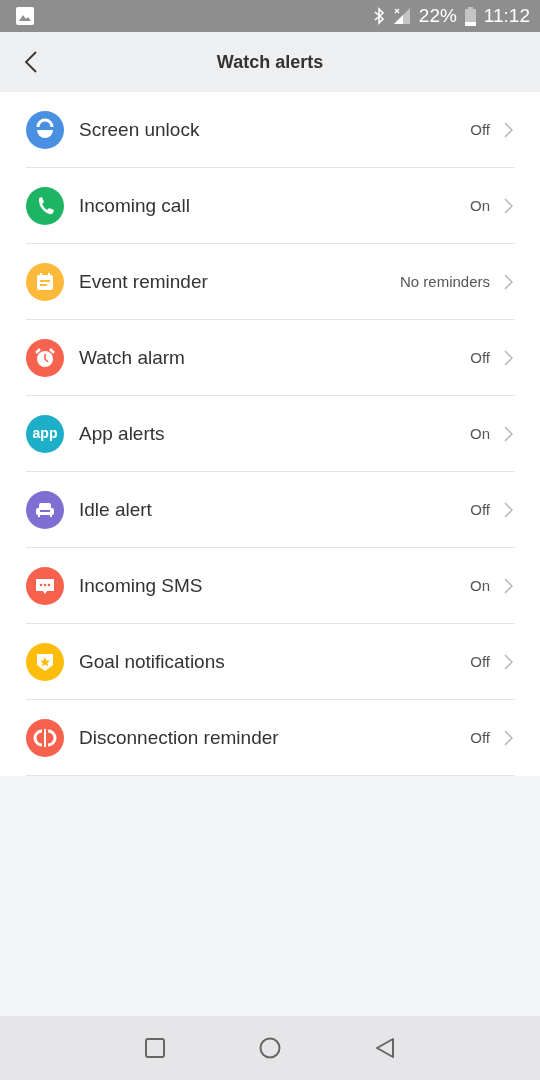  What do you see at coordinates (401, 16) in the screenshot?
I see `signal-icon` at bounding box center [401, 16].